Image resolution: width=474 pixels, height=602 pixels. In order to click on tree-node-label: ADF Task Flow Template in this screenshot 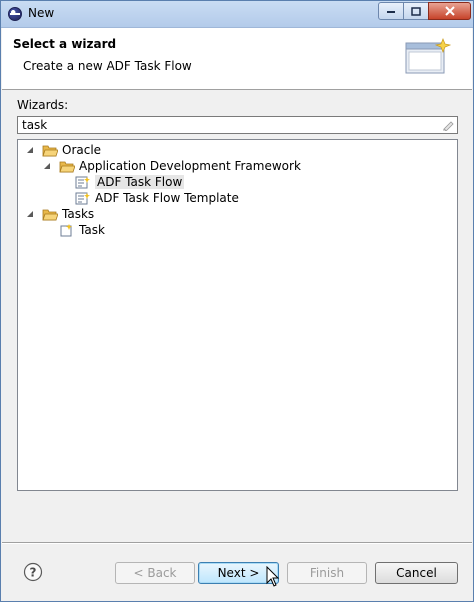, I will do `click(167, 198)`.